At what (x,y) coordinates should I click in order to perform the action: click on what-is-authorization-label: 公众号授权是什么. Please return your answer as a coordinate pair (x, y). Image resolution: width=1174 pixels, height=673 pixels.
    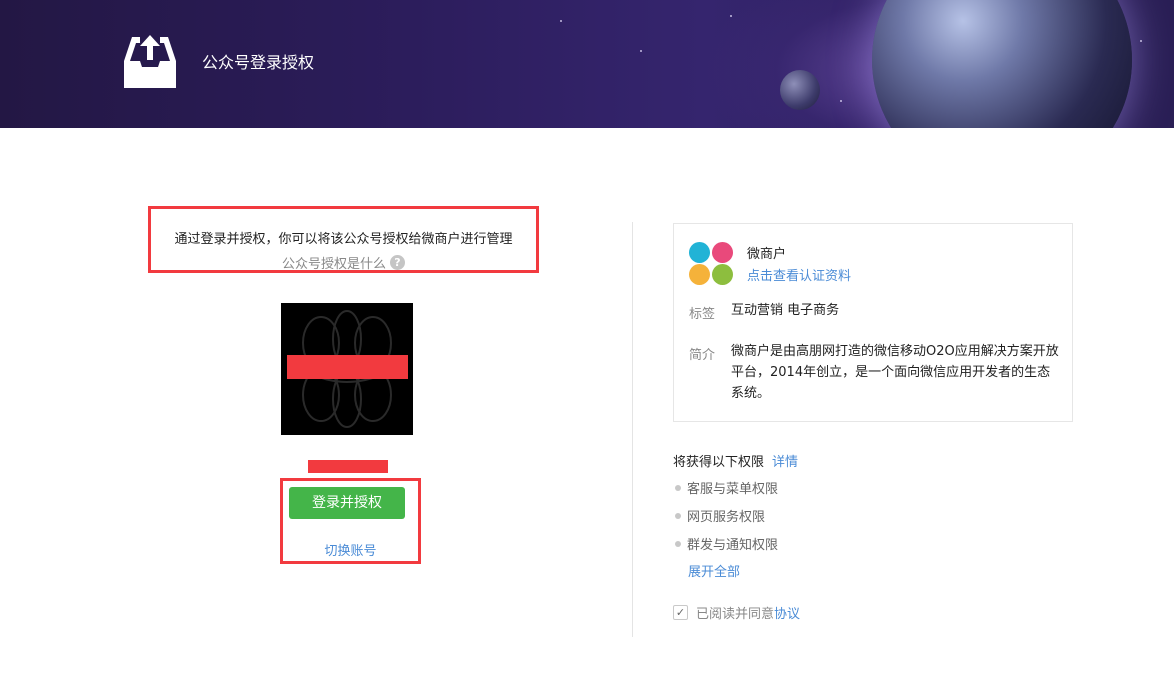
    Looking at the image, I should click on (333, 264).